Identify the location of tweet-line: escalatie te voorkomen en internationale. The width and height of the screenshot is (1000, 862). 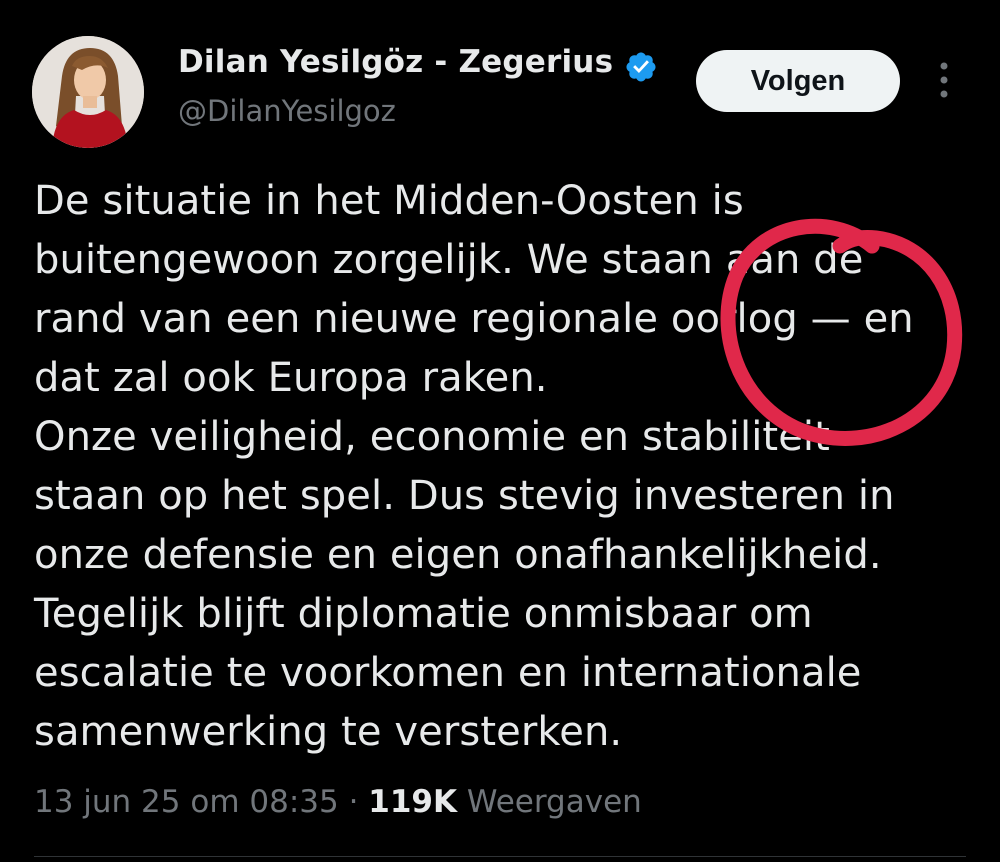
(448, 673).